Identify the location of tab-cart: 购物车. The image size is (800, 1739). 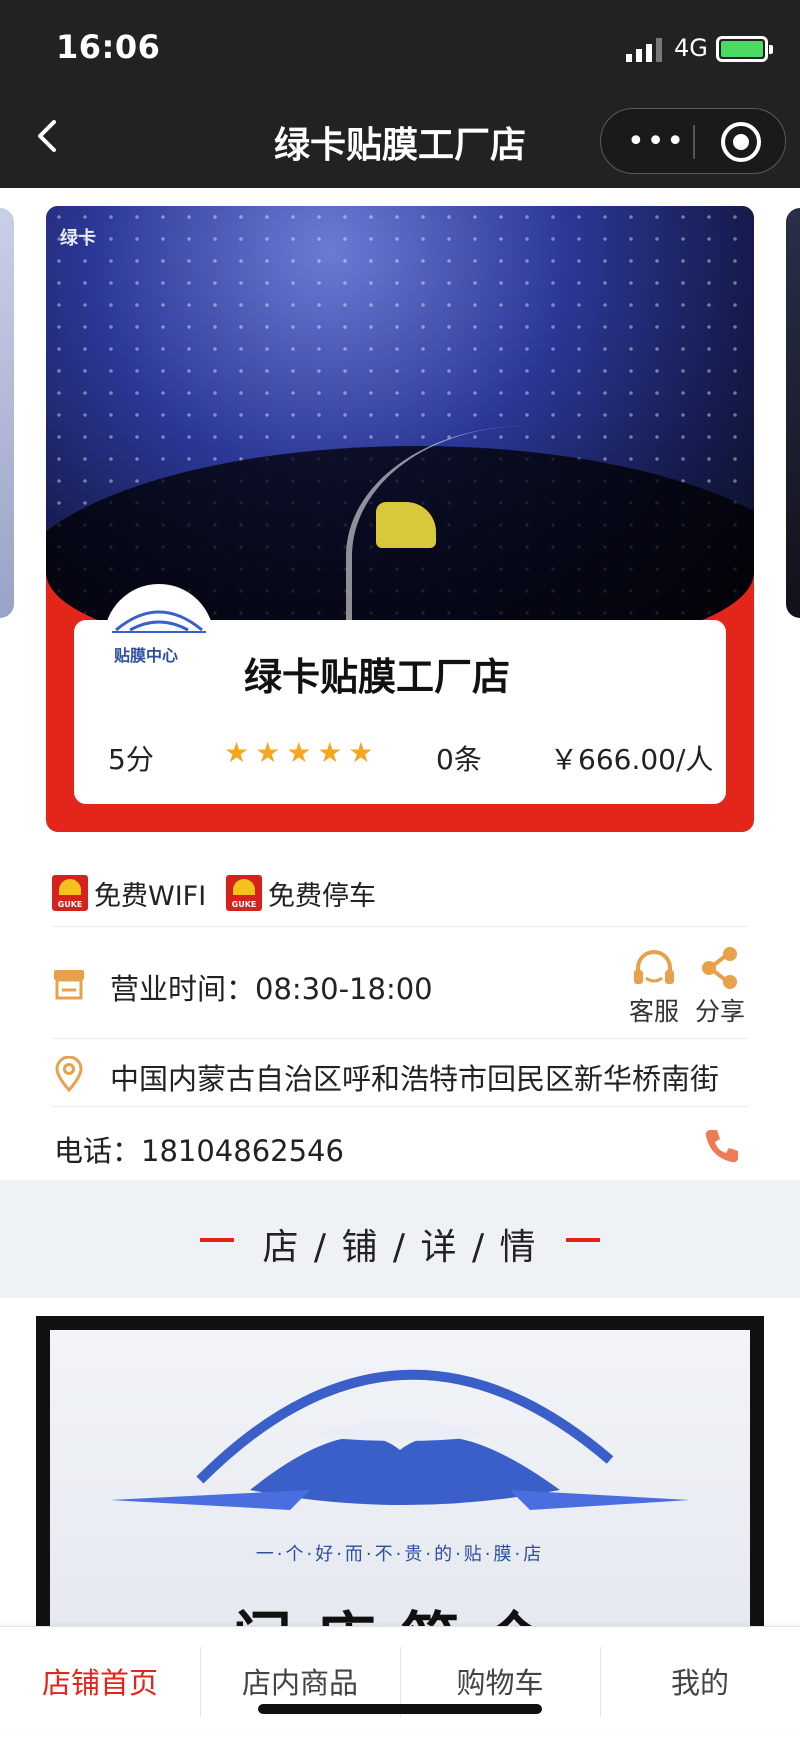
(500, 1680).